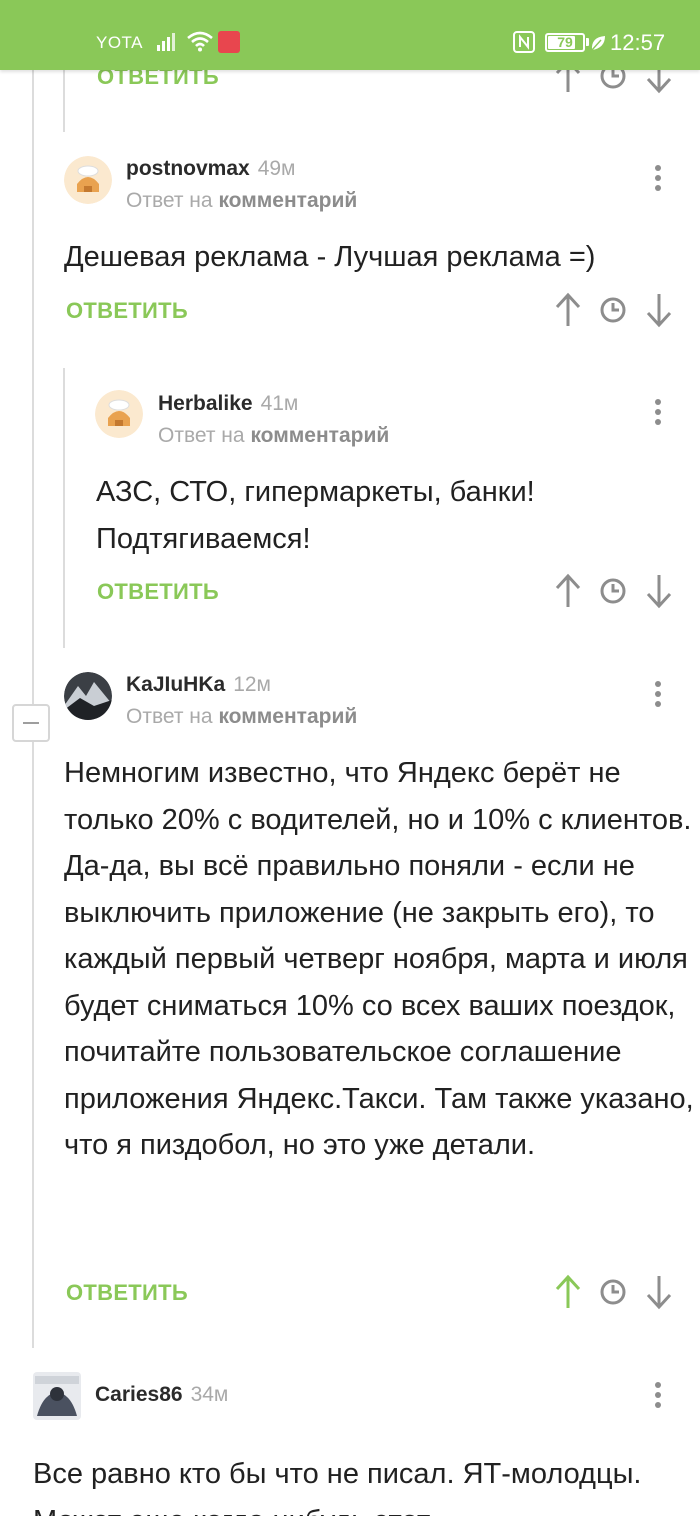 The width and height of the screenshot is (700, 1516). Describe the element at coordinates (31, 723) in the screenshot. I see `collapse-thread-button` at that location.